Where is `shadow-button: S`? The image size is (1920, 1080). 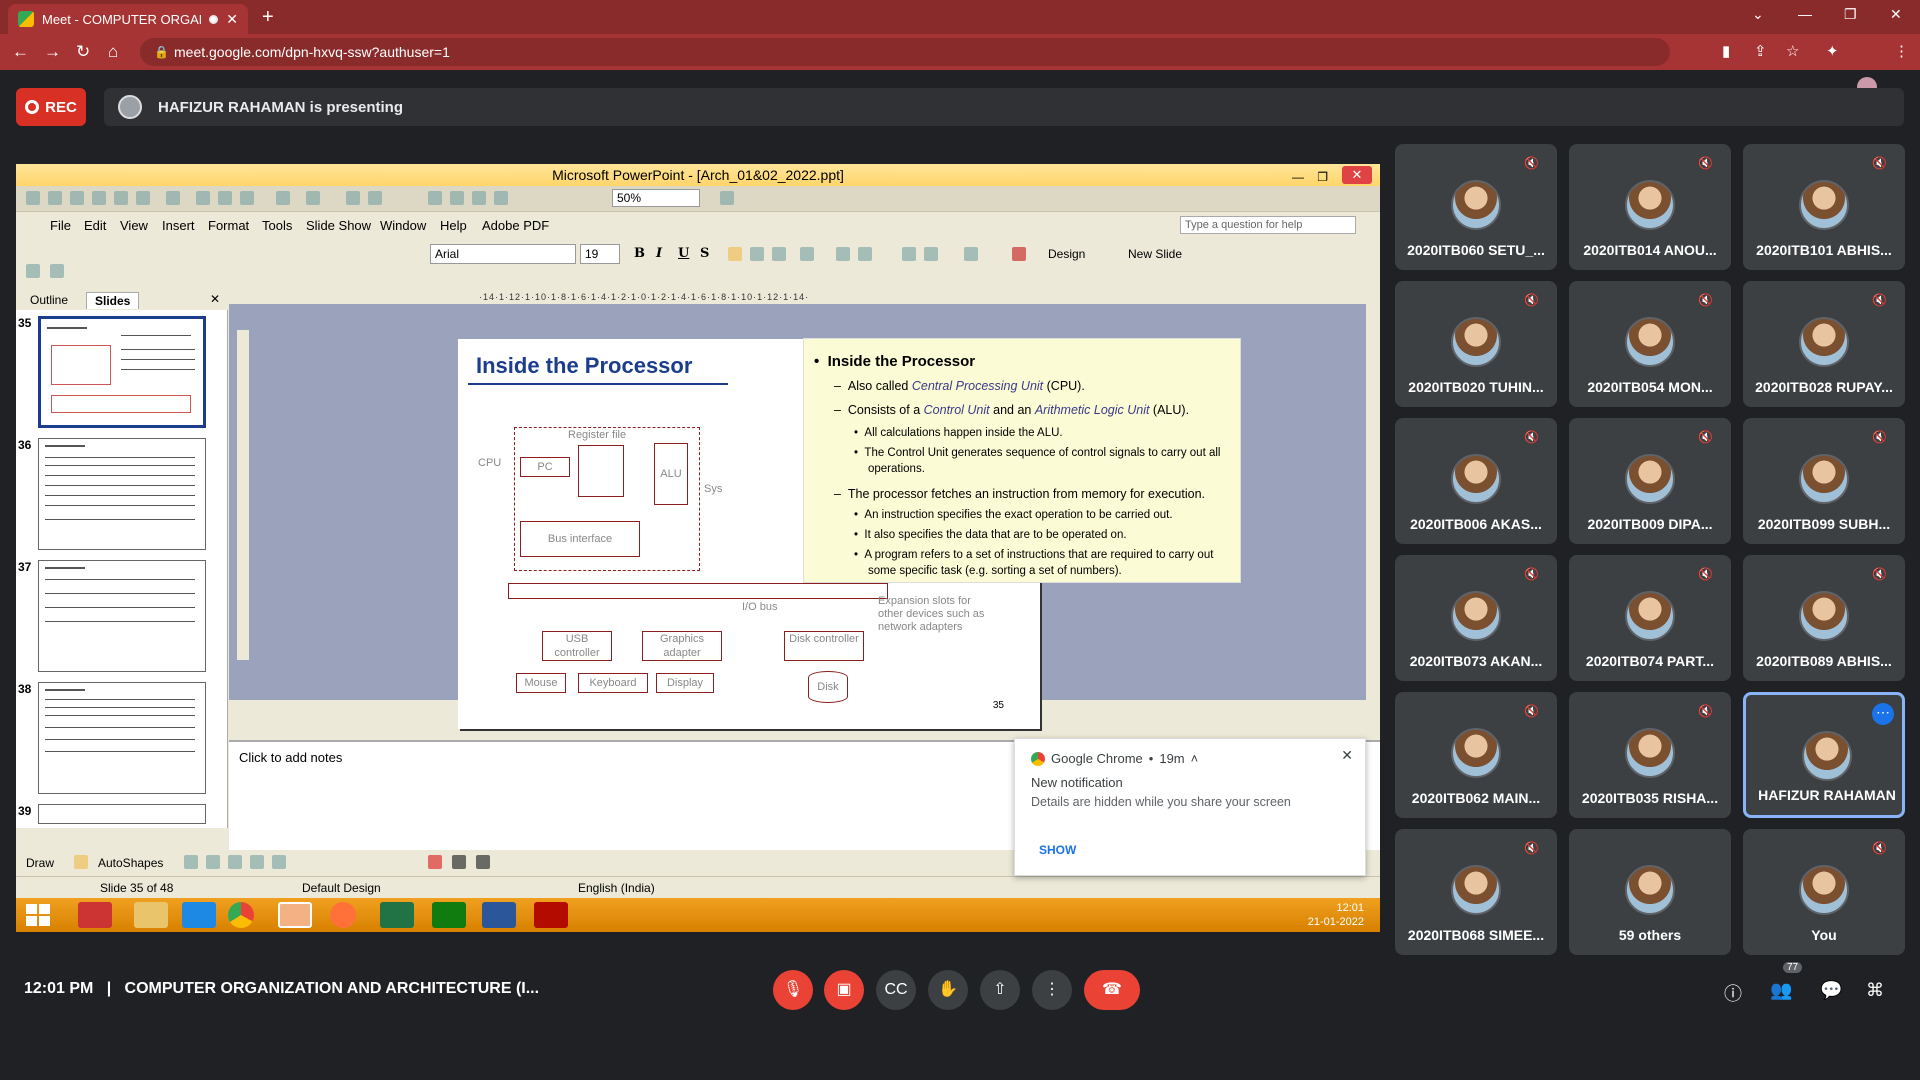
shadow-button: S is located at coordinates (704, 253).